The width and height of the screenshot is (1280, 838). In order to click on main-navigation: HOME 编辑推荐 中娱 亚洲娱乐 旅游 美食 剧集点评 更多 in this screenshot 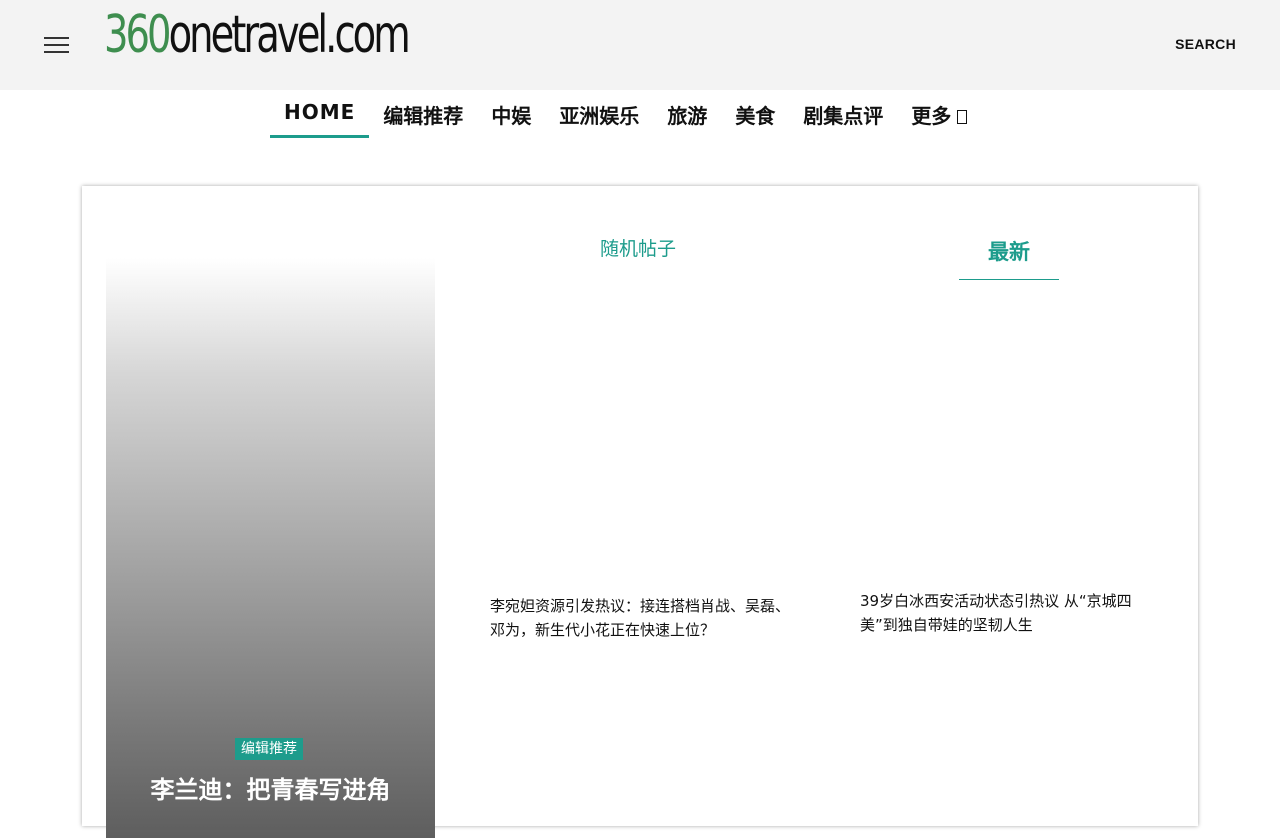, I will do `click(625, 118)`.